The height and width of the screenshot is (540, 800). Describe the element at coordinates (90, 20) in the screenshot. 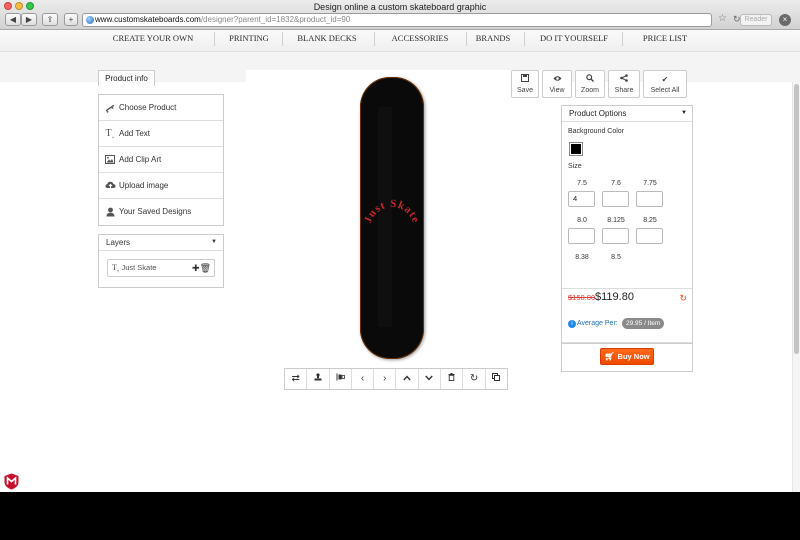

I see `globe-icon` at that location.